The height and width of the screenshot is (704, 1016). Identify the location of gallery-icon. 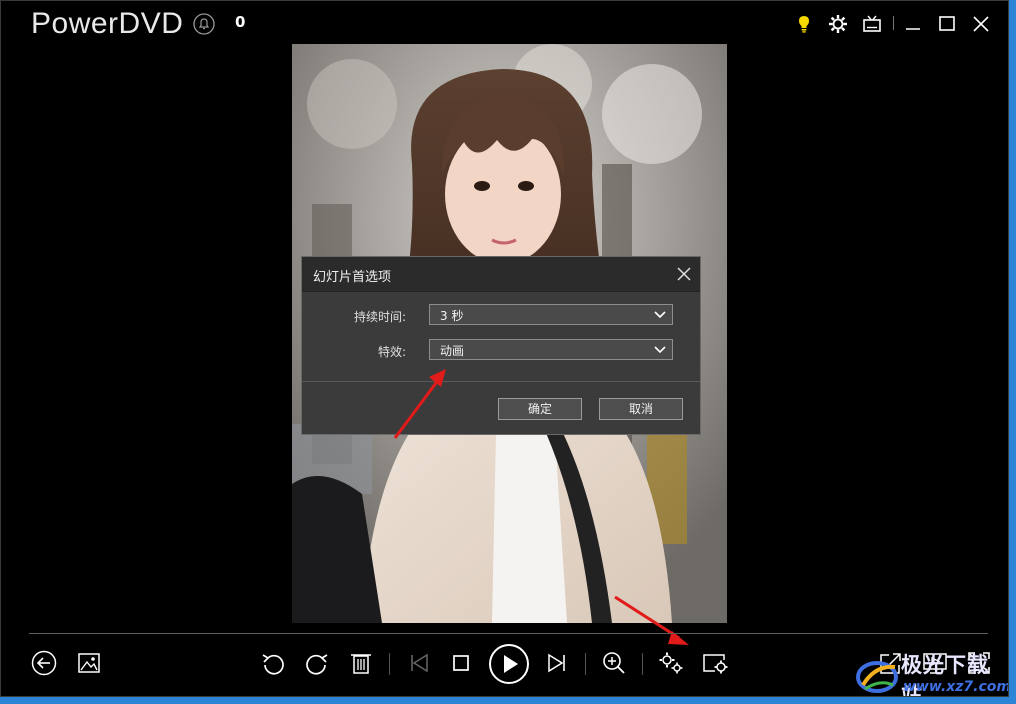
(89, 663).